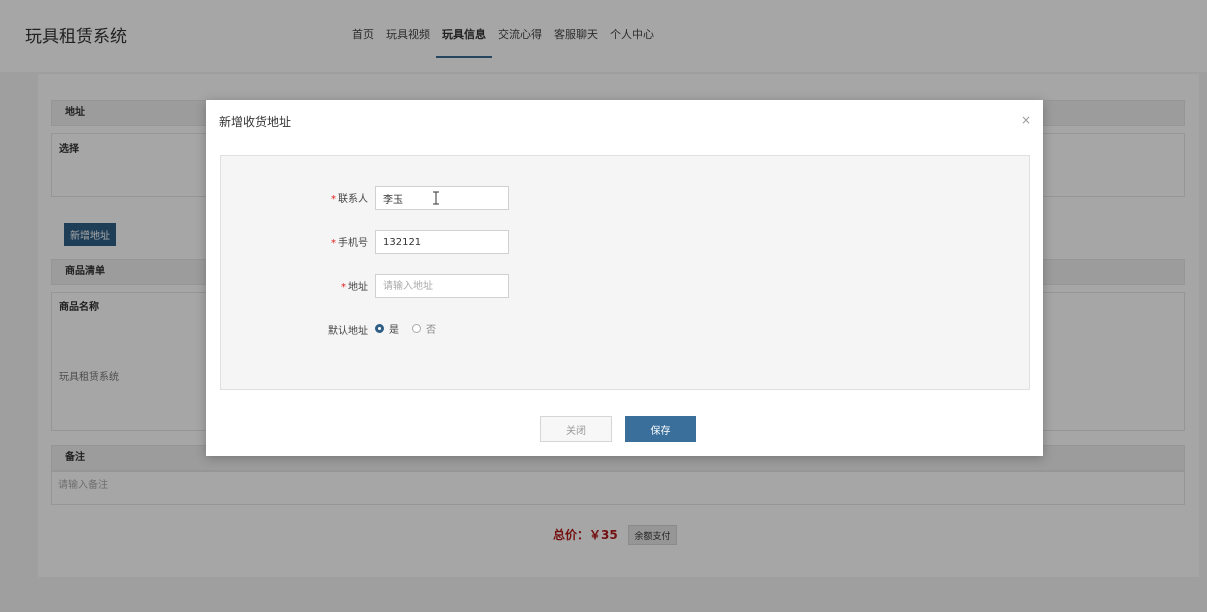 This screenshot has height=612, width=1207. I want to click on close-icon: ×, so click(1026, 120).